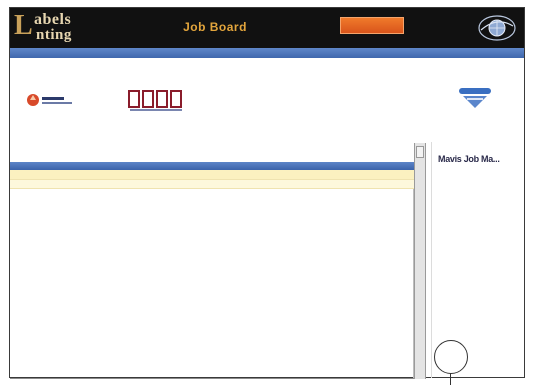 Image resolution: width=534 pixels, height=385 pixels. I want to click on callout-circle, so click(451, 357).